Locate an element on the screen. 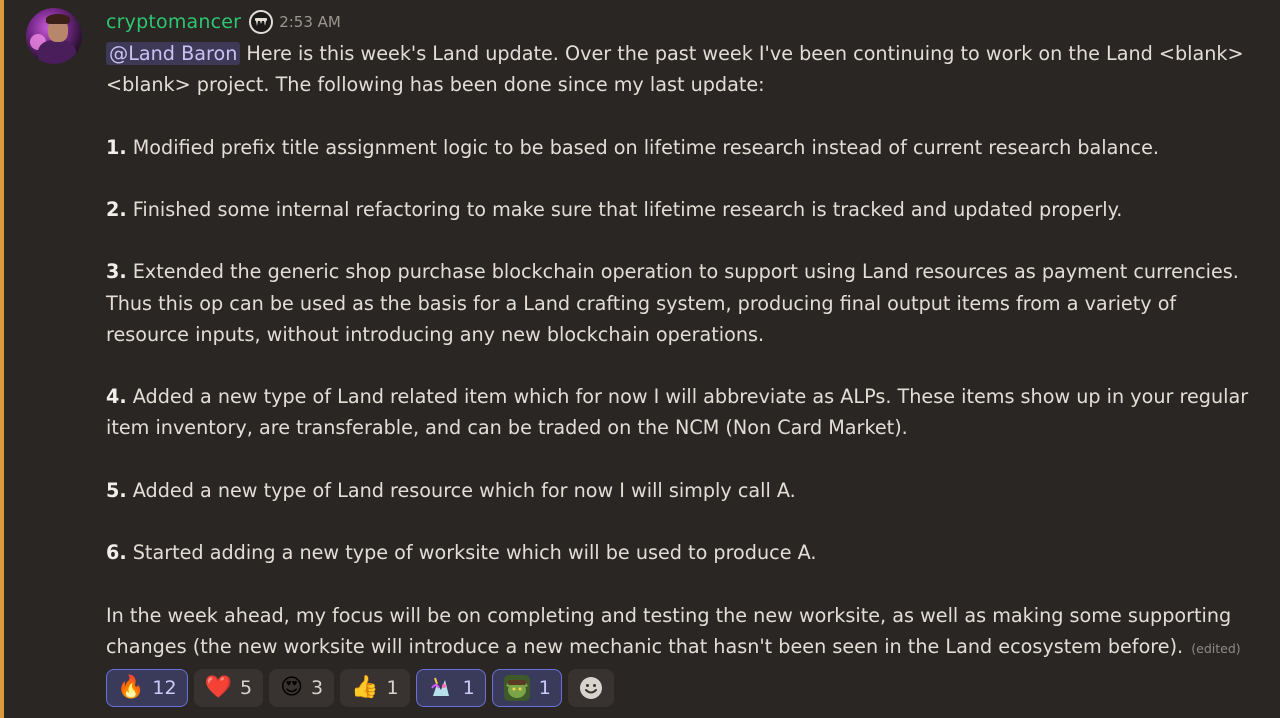 The width and height of the screenshot is (1280, 718). list-item-number: 1. is located at coordinates (116, 147).